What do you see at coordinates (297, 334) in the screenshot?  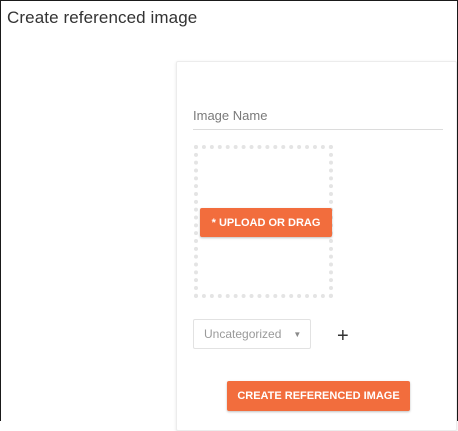 I see `chevron-down-icon: ▼` at bounding box center [297, 334].